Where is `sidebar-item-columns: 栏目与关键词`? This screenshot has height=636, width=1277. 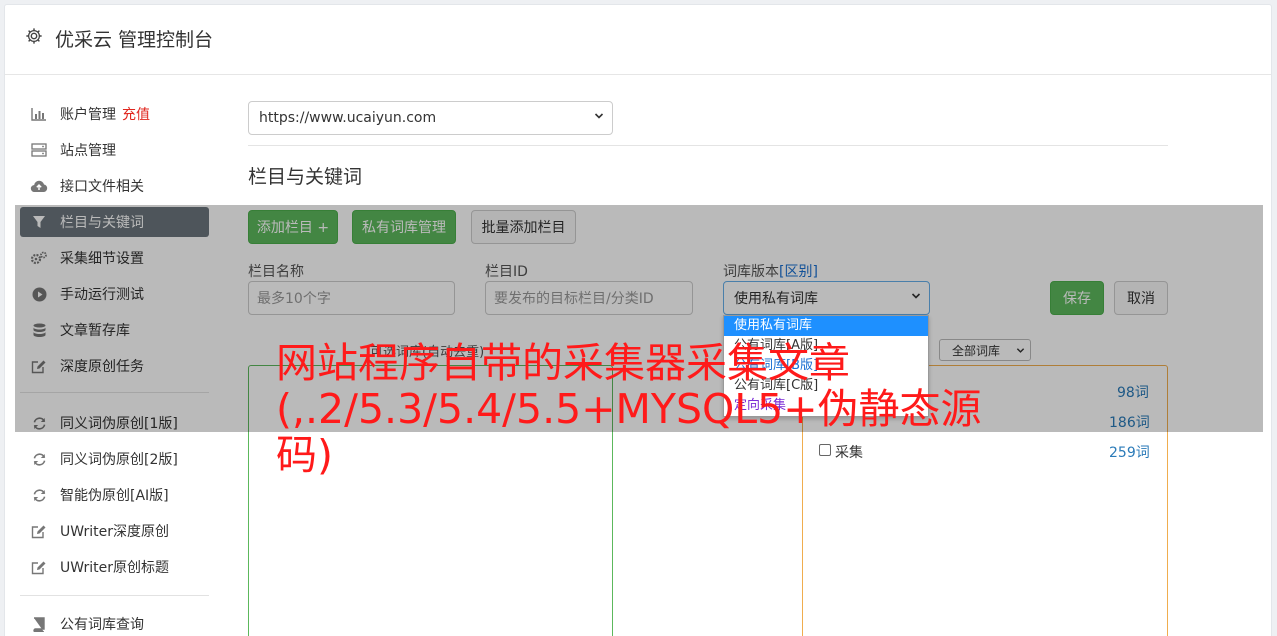
sidebar-item-columns: 栏目与关键词 is located at coordinates (114, 222).